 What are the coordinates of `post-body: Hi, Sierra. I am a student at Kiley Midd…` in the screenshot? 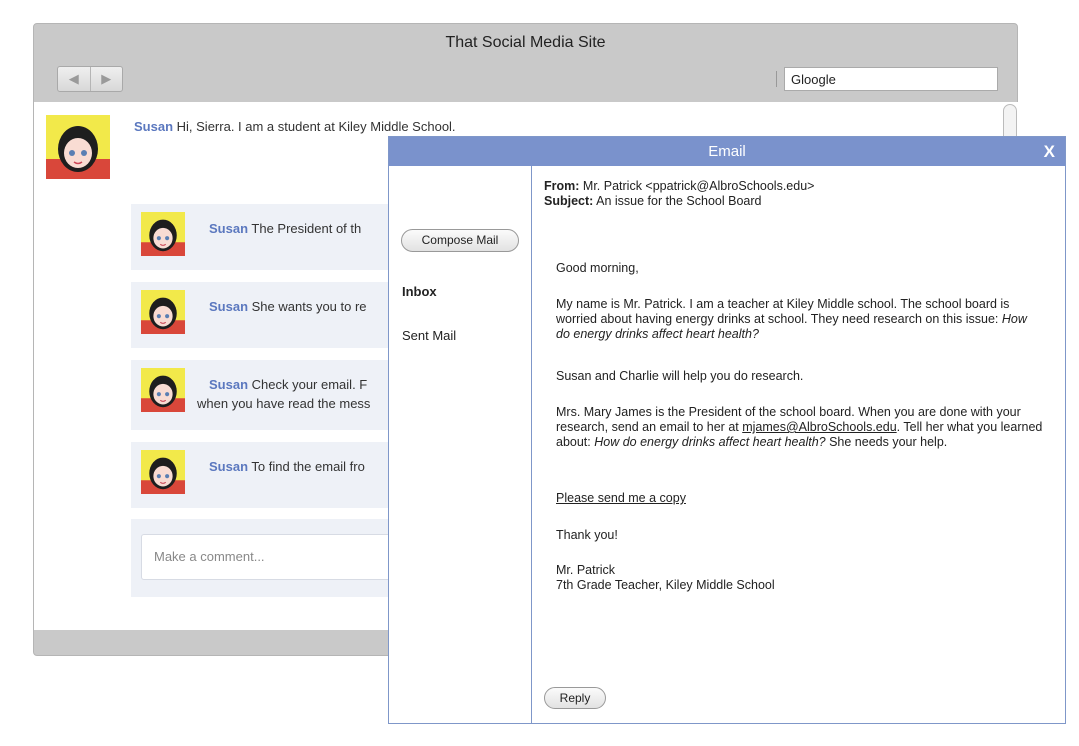 It's located at (316, 126).